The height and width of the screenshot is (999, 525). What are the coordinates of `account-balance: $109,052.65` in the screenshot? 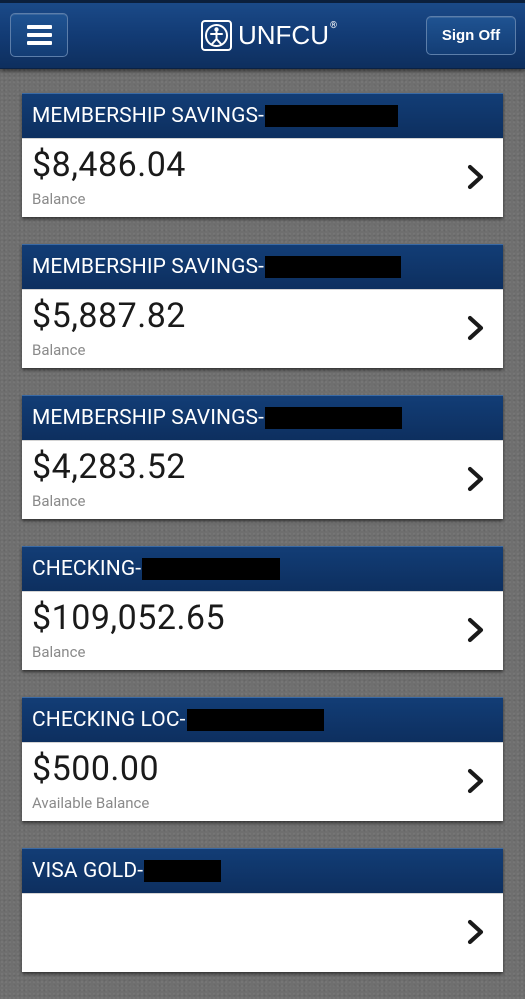 It's located at (129, 618).